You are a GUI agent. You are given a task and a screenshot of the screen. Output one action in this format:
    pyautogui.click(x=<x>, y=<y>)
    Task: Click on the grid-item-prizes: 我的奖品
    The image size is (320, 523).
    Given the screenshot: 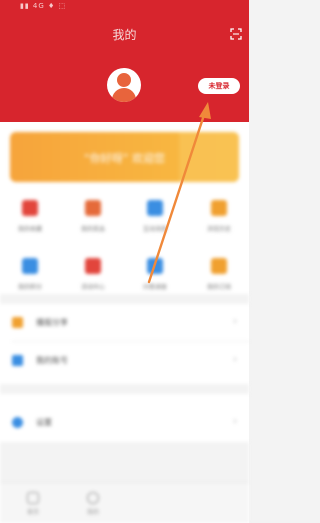 What is the action you would take?
    pyautogui.click(x=93, y=216)
    